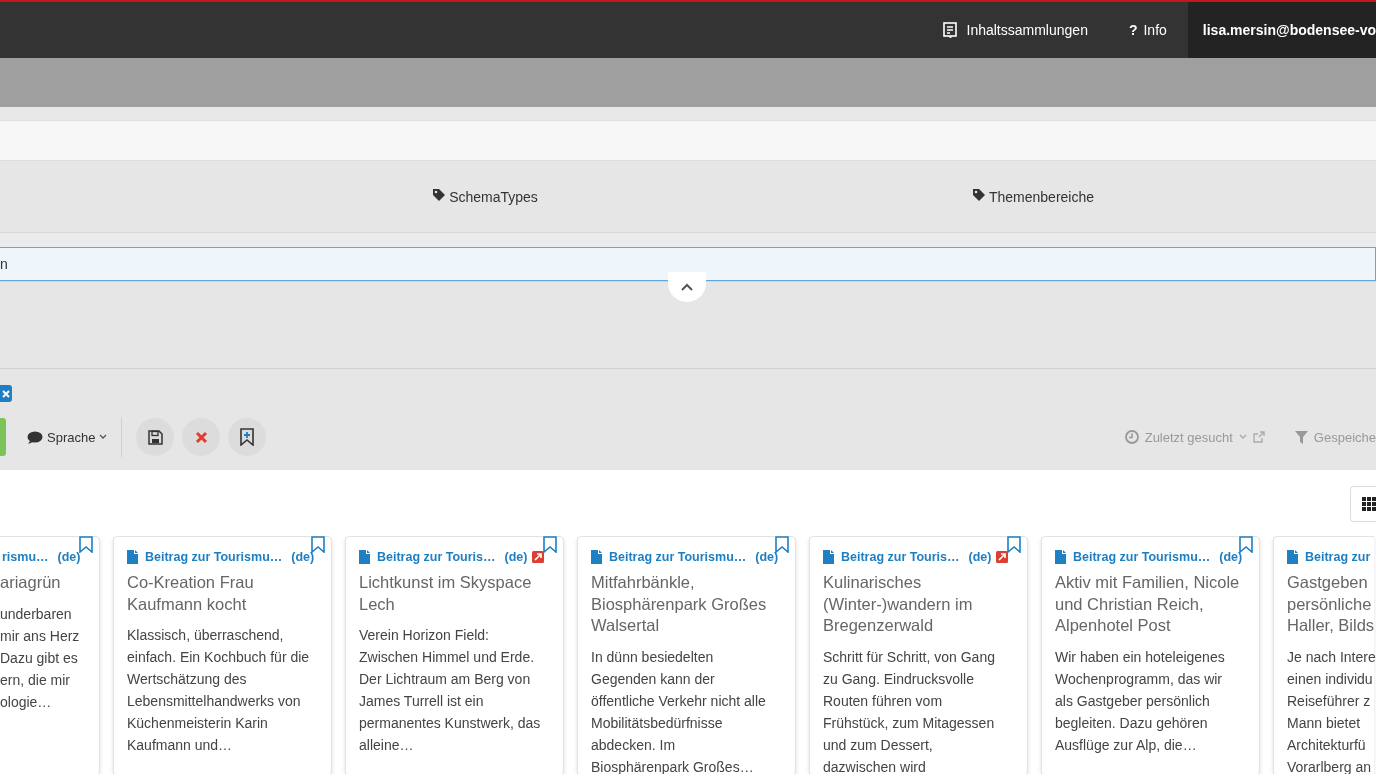 This screenshot has width=1376, height=774. Describe the element at coordinates (67, 437) in the screenshot. I see `language-dropdown: Sprache` at that location.